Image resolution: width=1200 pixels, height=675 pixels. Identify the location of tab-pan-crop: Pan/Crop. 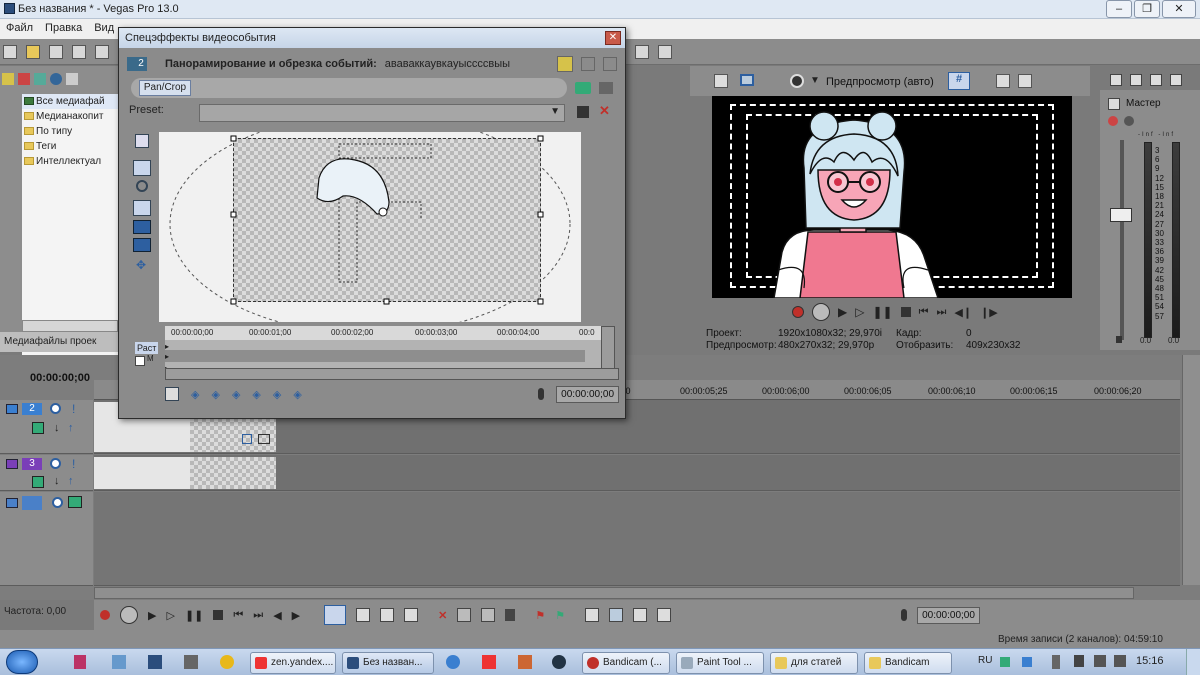
(165, 88).